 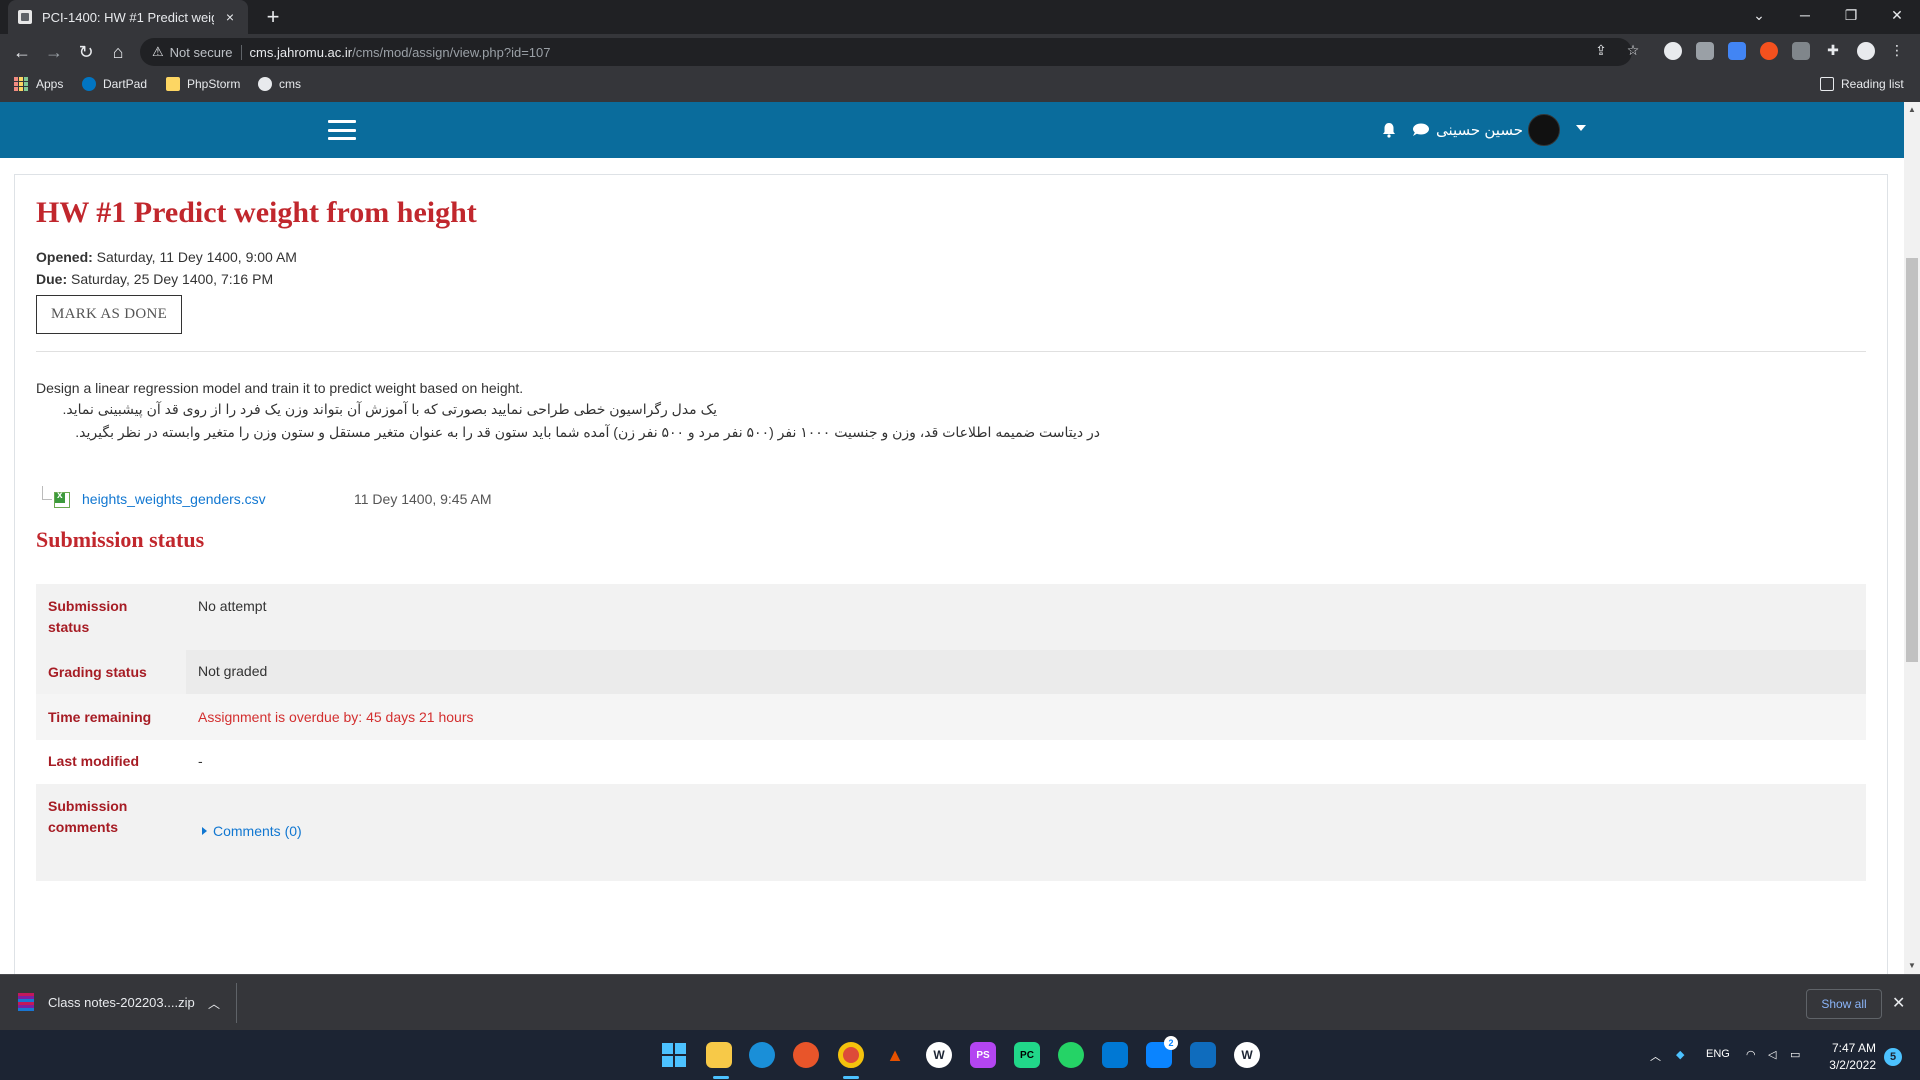 I want to click on attachment-link: heights_weights_genders.csv, so click(x=174, y=499).